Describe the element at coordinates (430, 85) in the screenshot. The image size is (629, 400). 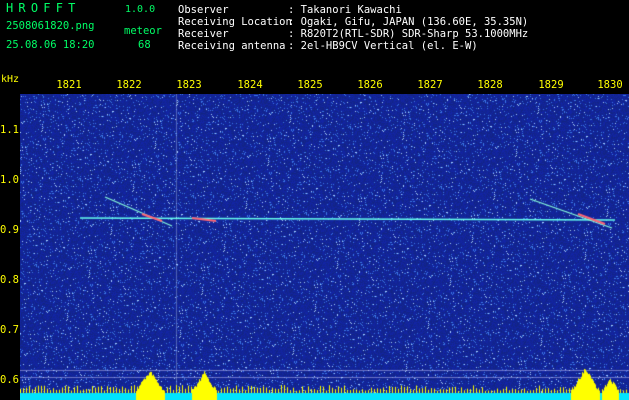
I see `x-tick: 1827` at that location.